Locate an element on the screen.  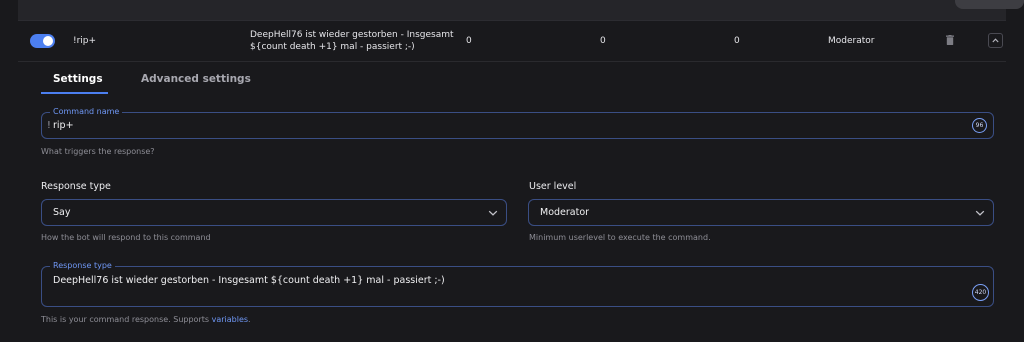
command-name-hint: What triggers the response? is located at coordinates (98, 151).